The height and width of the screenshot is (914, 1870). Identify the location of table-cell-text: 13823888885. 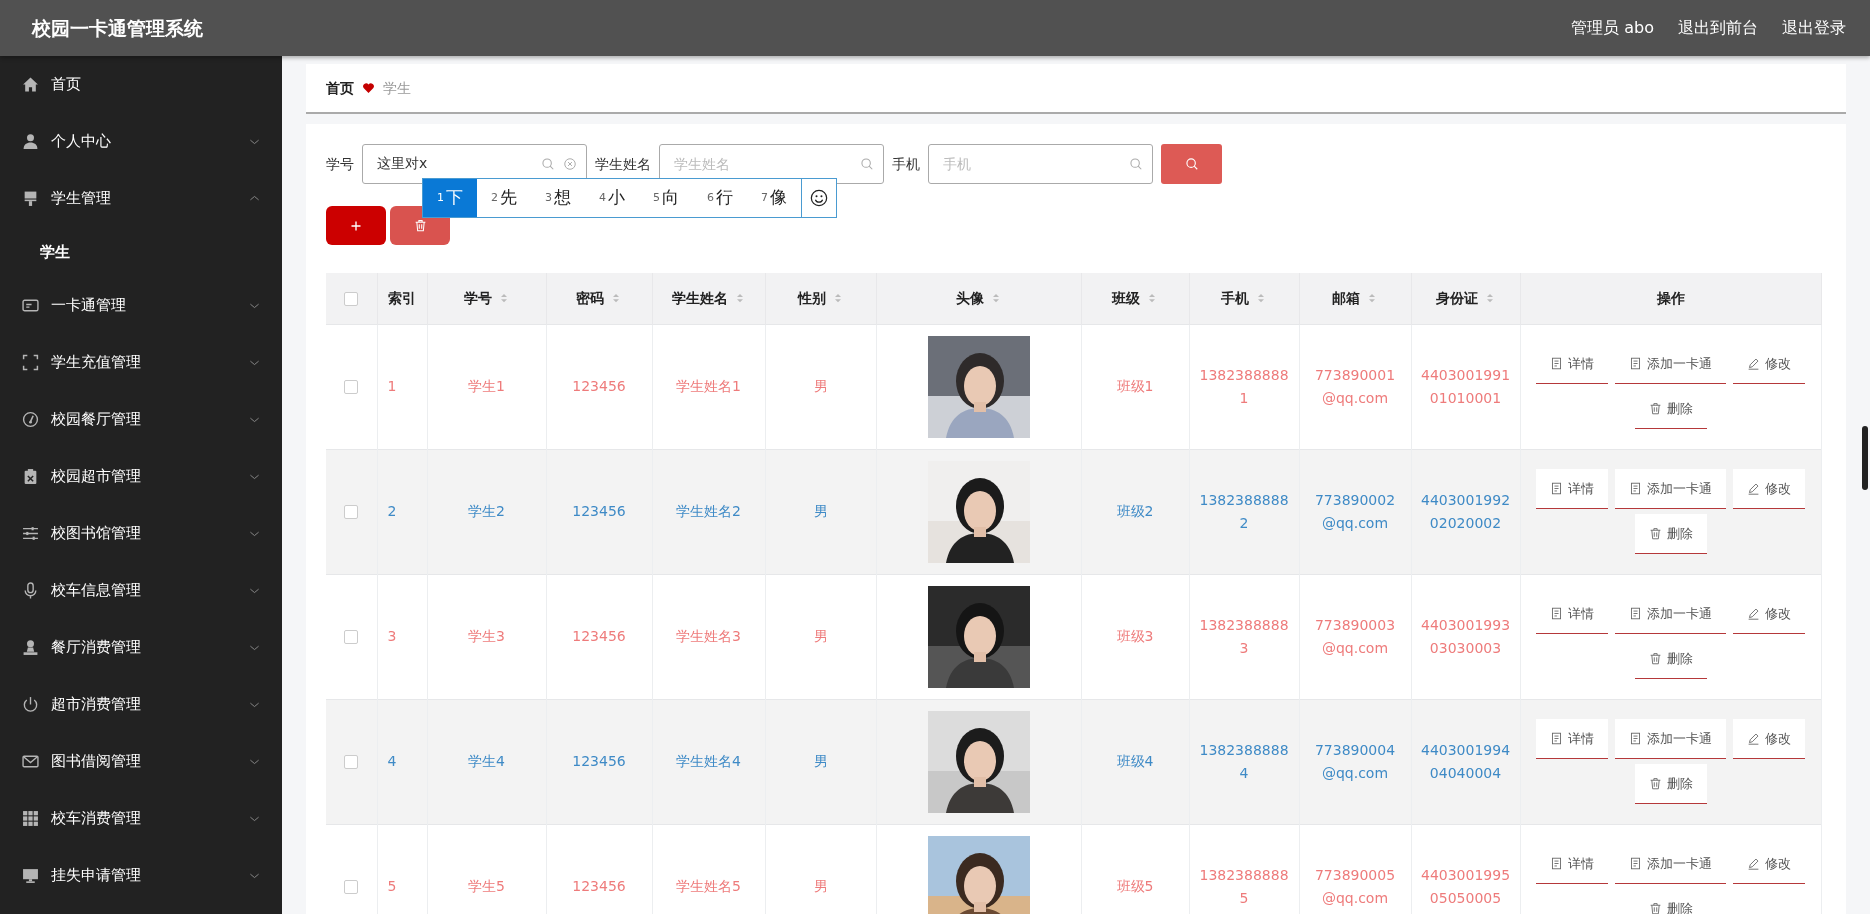
(1244, 886).